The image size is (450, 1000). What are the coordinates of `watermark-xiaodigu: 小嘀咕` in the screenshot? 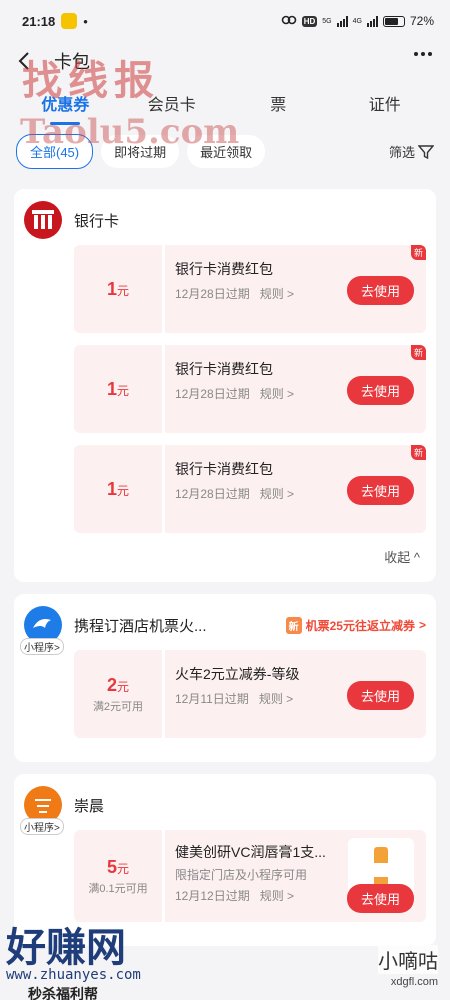 It's located at (408, 959).